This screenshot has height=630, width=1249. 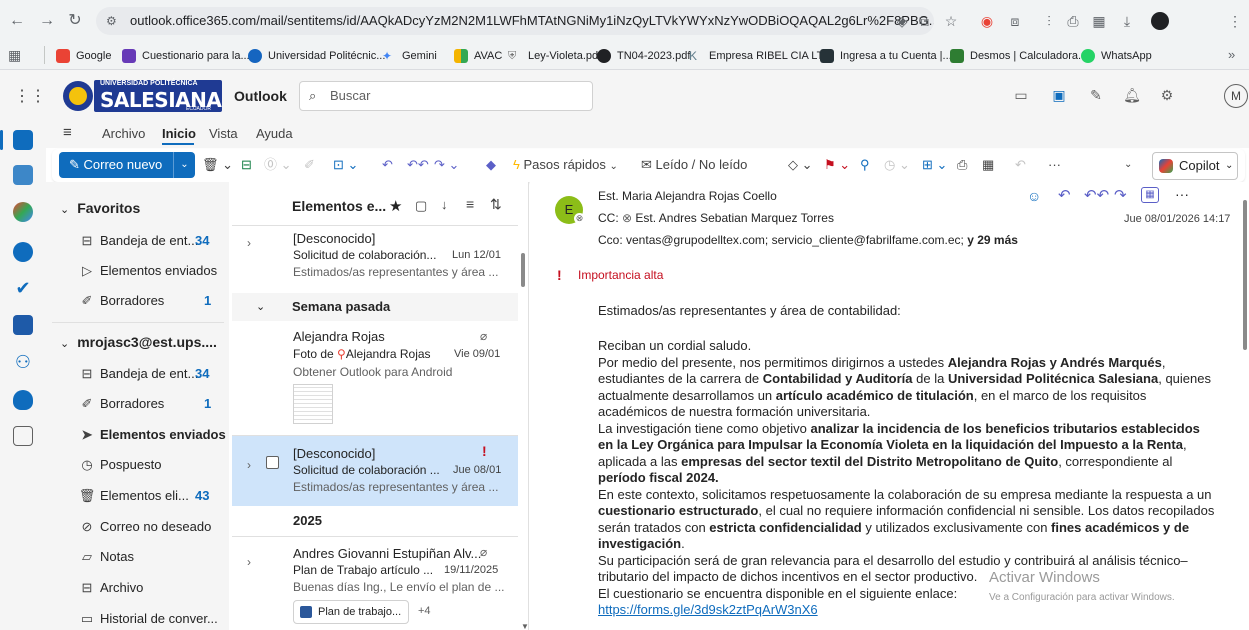 What do you see at coordinates (67, 132) in the screenshot?
I see `collapse-nav-icon: ≡` at bounding box center [67, 132].